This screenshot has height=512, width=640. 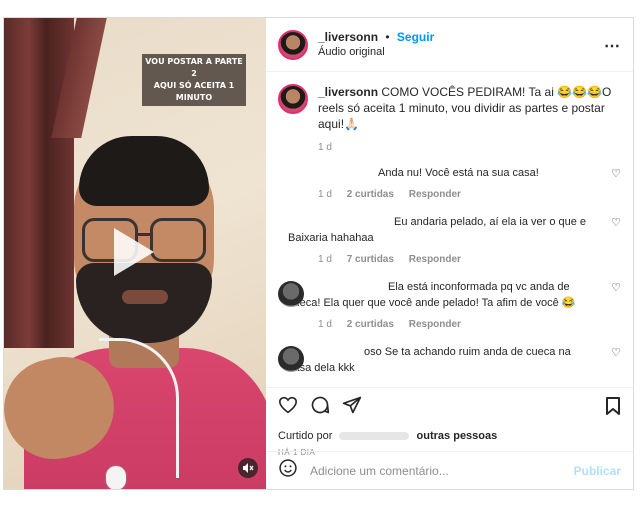 What do you see at coordinates (325, 147) in the screenshot?
I see `caption-time: 1 d` at bounding box center [325, 147].